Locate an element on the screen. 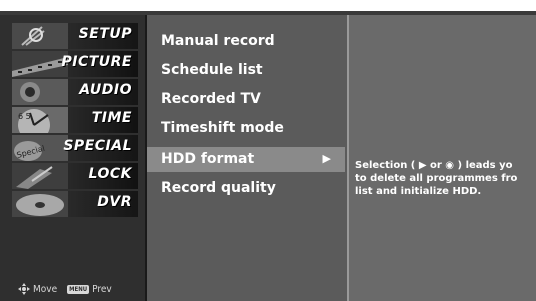  category-time: 6 5 TIME is located at coordinates (75, 120).